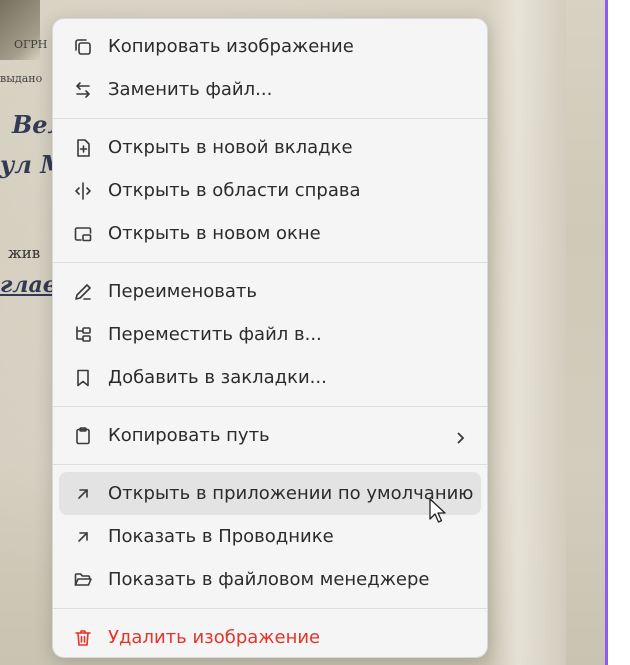 The width and height of the screenshot is (630, 665). Describe the element at coordinates (83, 47) in the screenshot. I see `copy-icon` at that location.